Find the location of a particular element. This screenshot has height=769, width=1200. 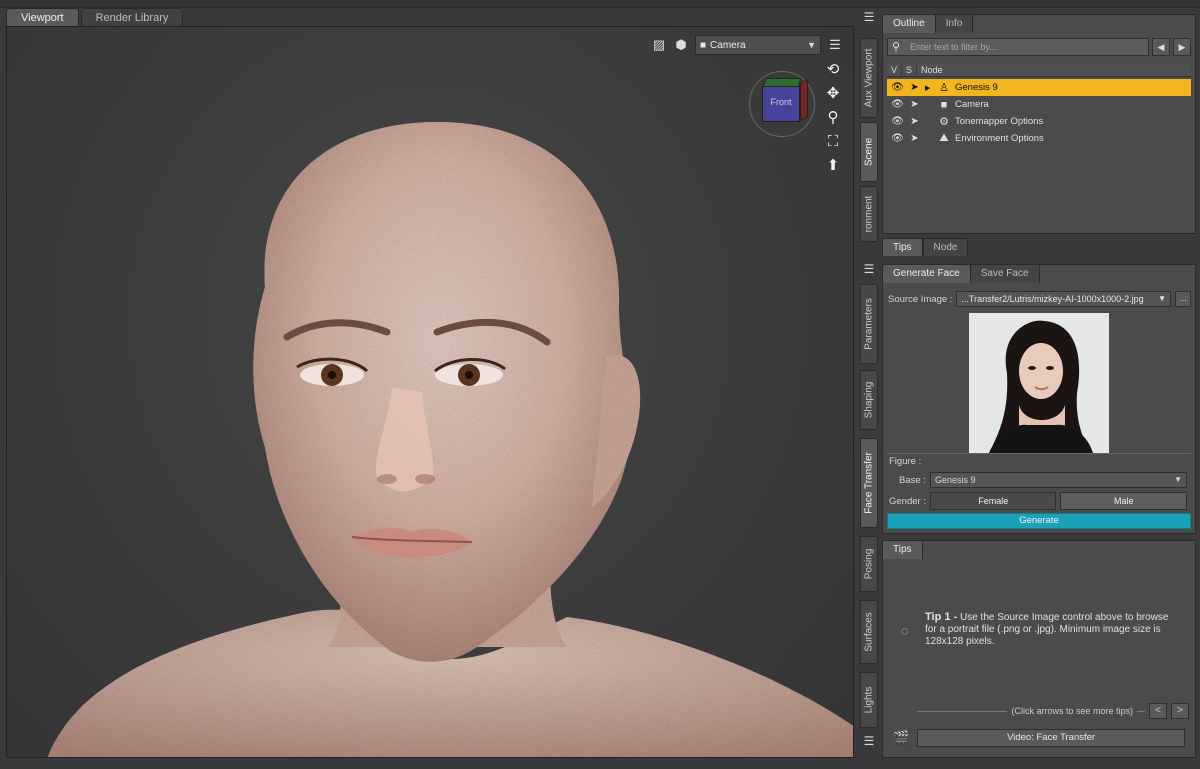

face-transfer-tabs: Generate Face Save Face is located at coordinates (961, 274).